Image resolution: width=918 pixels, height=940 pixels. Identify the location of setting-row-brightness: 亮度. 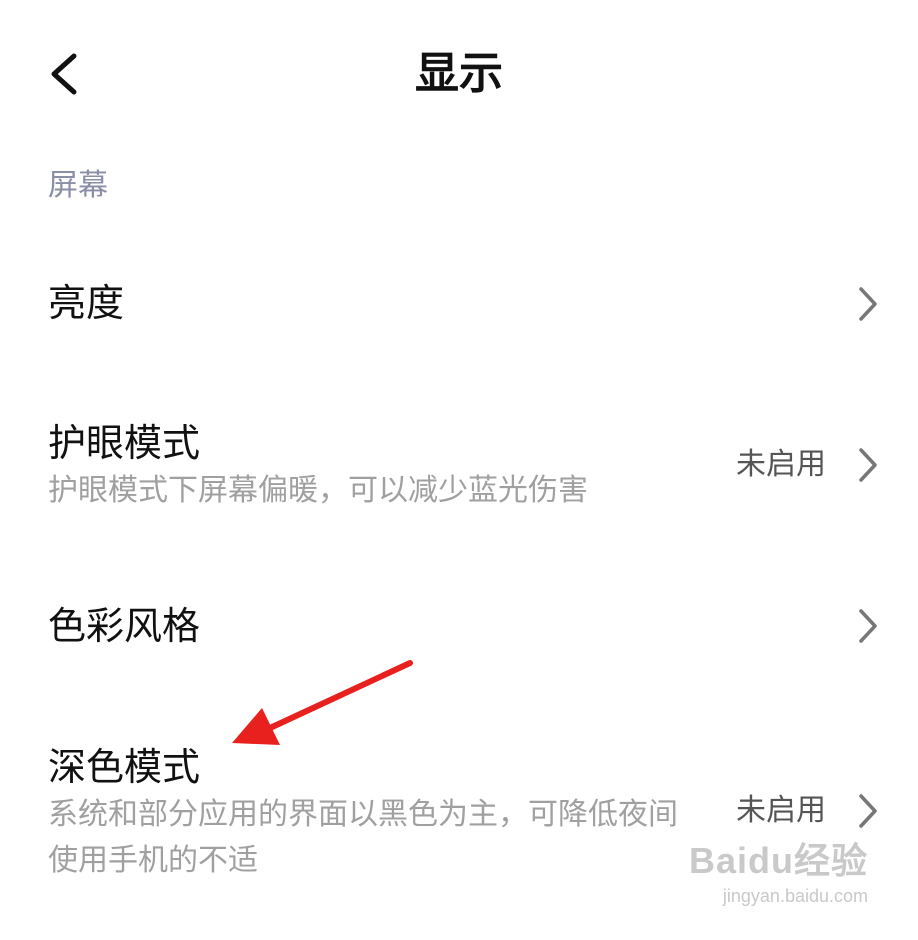
(459, 305).